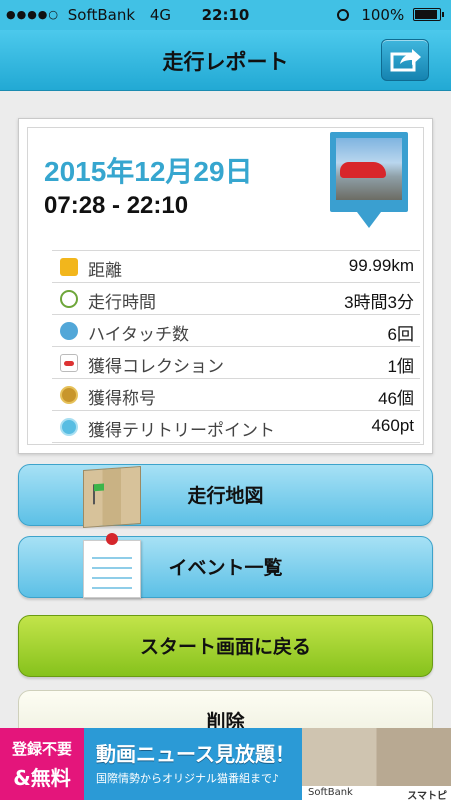  What do you see at coordinates (69, 363) in the screenshot?
I see `car-icon` at bounding box center [69, 363].